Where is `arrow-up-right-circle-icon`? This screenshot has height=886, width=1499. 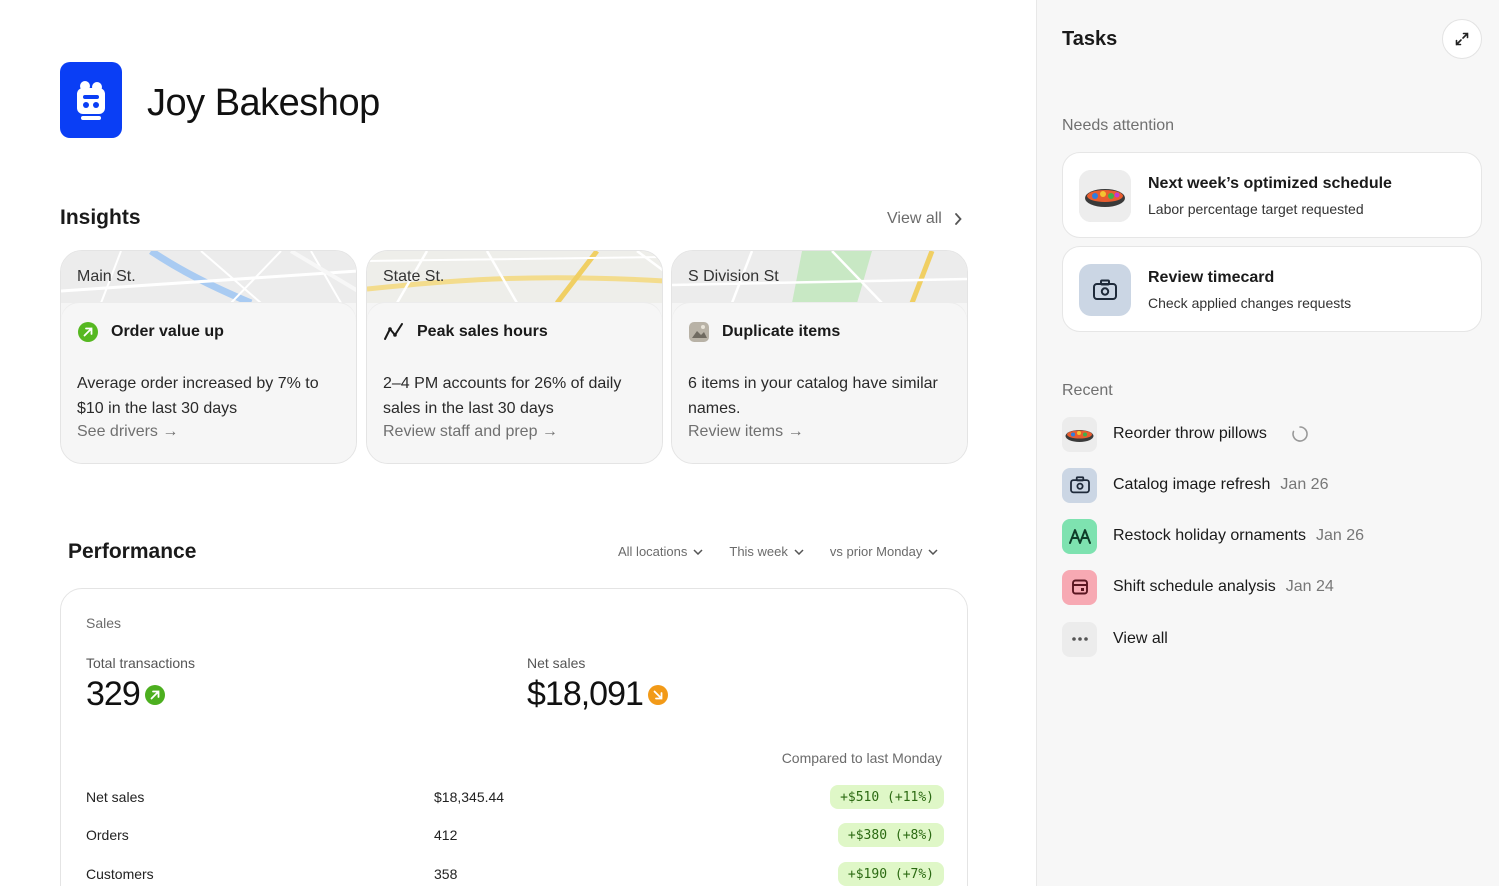 arrow-up-right-circle-icon is located at coordinates (88, 332).